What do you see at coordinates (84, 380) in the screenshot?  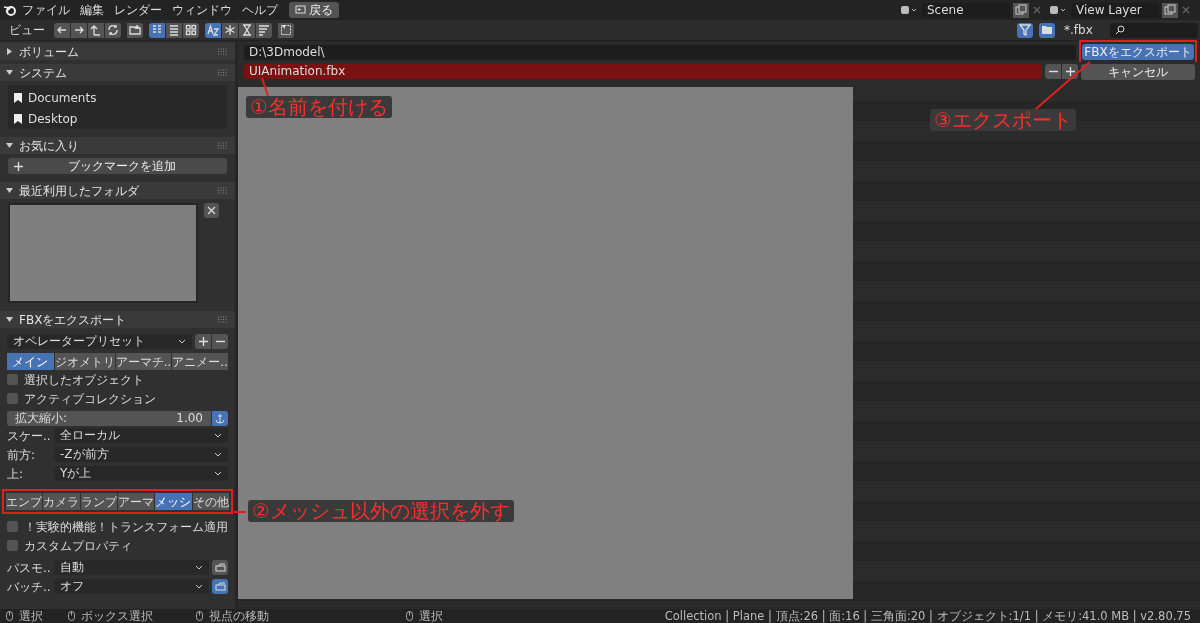 I see `checkbox-label: 選択したオブジェクト` at bounding box center [84, 380].